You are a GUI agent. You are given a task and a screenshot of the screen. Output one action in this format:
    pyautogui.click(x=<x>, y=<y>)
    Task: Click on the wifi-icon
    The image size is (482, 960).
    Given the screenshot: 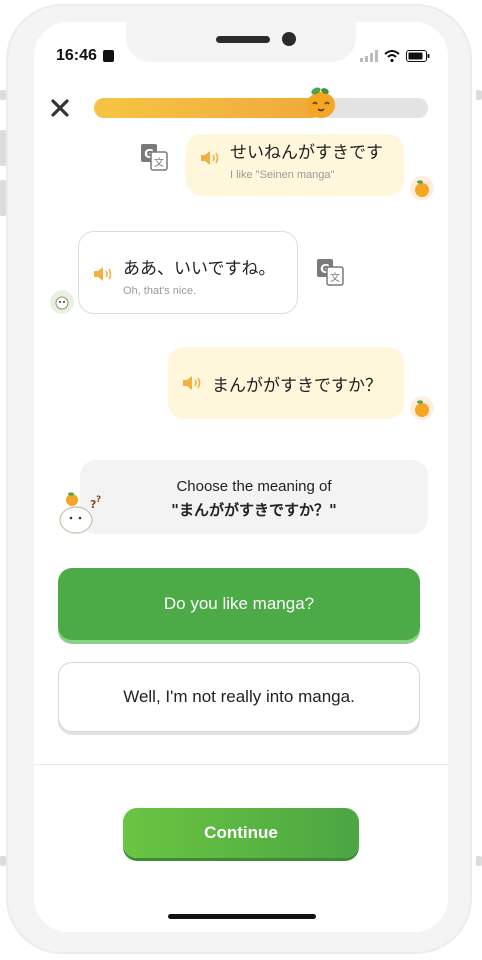 What is the action you would take?
    pyautogui.click(x=392, y=56)
    